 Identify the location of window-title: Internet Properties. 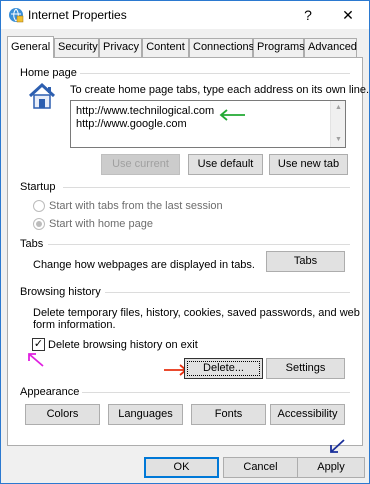
(77, 15).